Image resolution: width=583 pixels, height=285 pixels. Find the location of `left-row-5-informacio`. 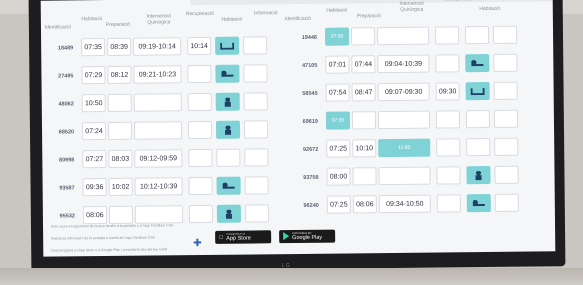

left-row-5-informacio is located at coordinates (256, 185).